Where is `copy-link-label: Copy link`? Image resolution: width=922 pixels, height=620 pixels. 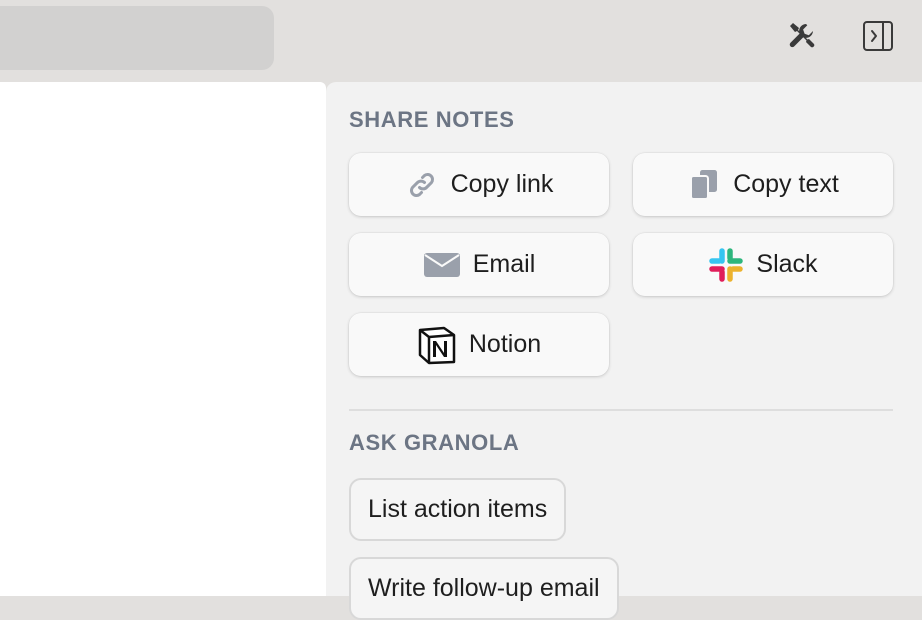
copy-link-label: Copy link is located at coordinates (502, 184).